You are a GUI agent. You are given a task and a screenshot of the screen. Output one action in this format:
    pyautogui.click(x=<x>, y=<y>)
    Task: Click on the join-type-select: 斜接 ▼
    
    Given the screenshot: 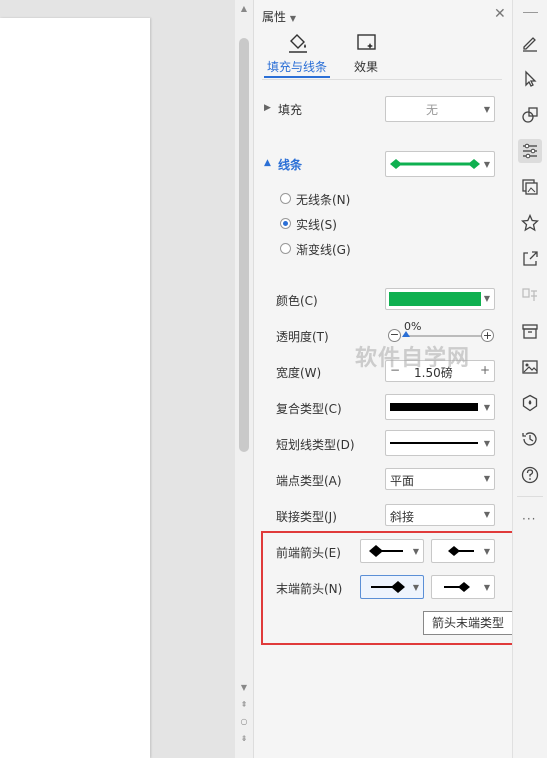 What is the action you would take?
    pyautogui.click(x=440, y=515)
    